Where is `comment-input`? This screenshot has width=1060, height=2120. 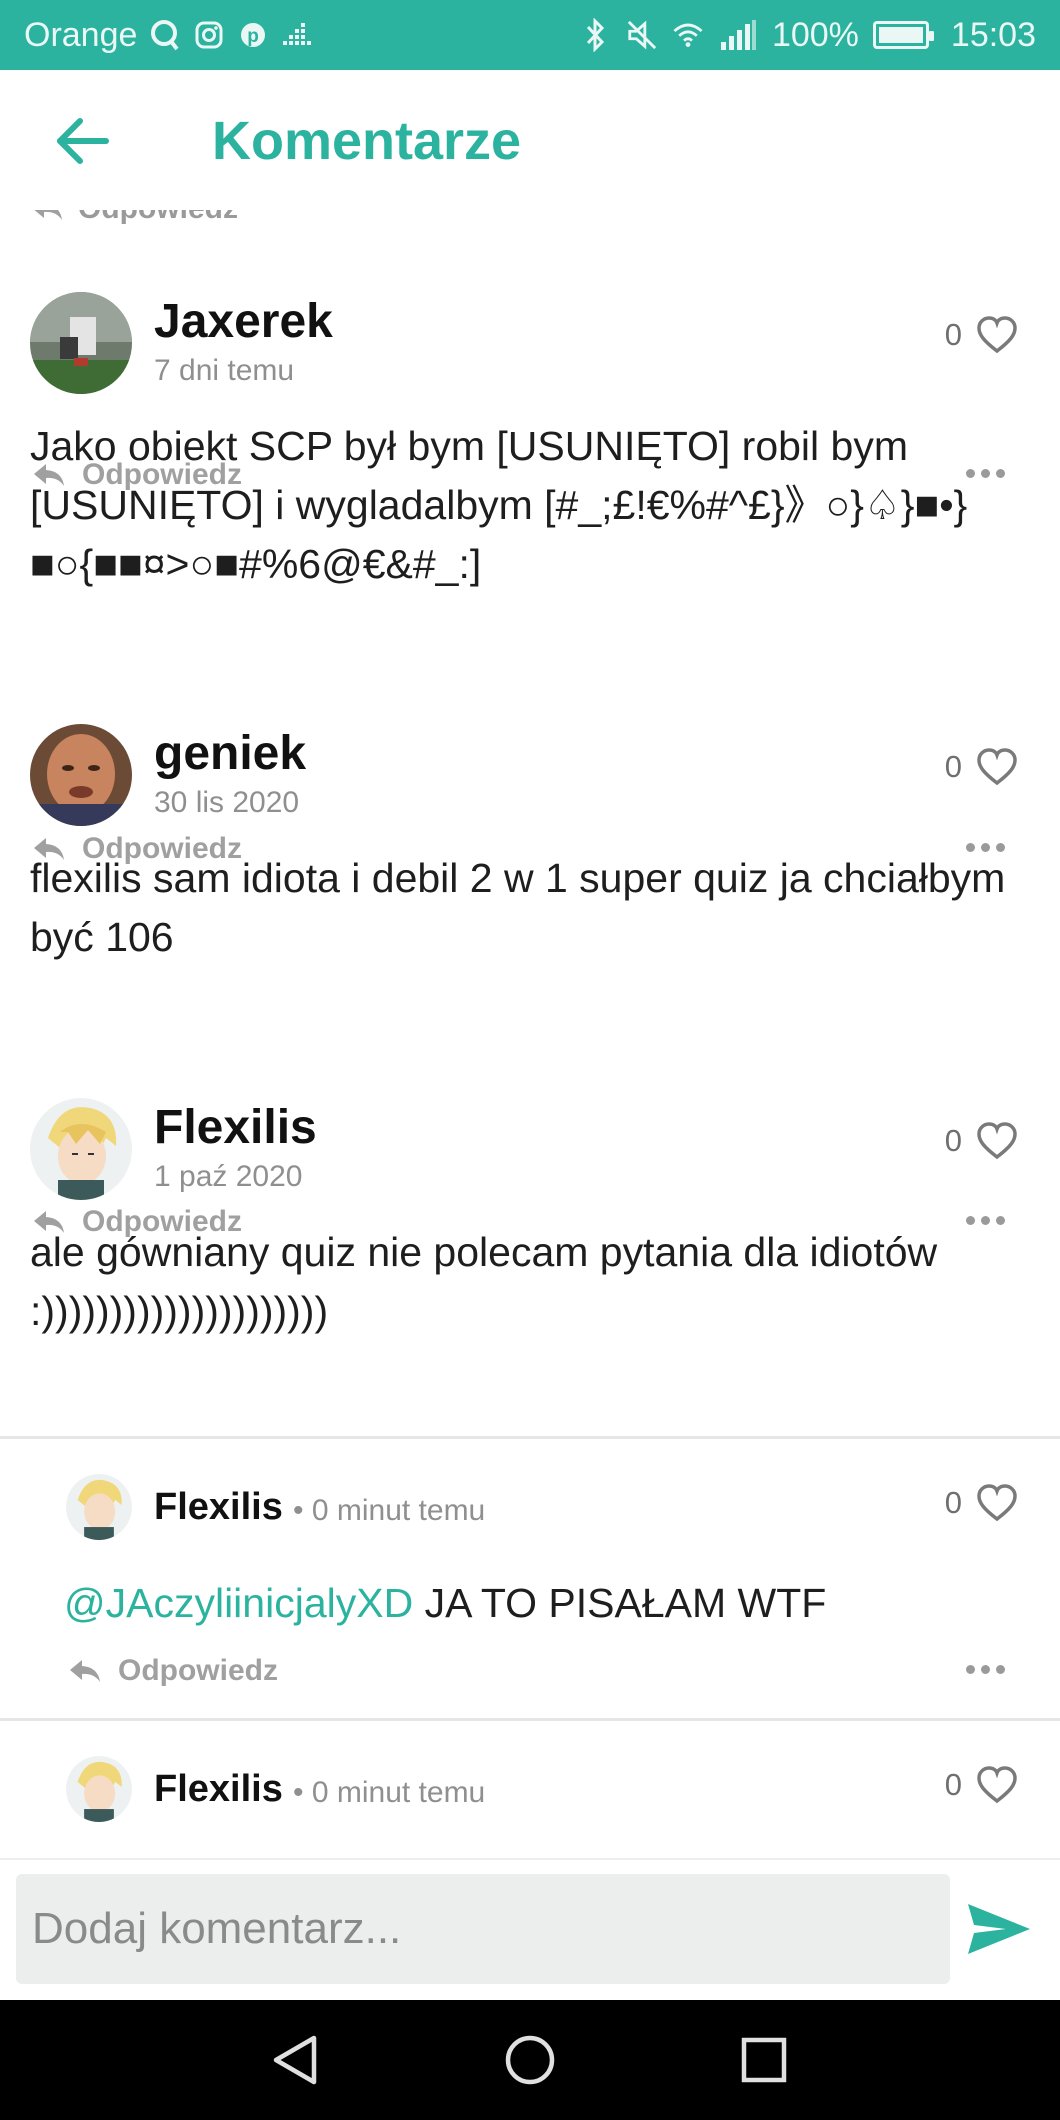
comment-input is located at coordinates (483, 1929).